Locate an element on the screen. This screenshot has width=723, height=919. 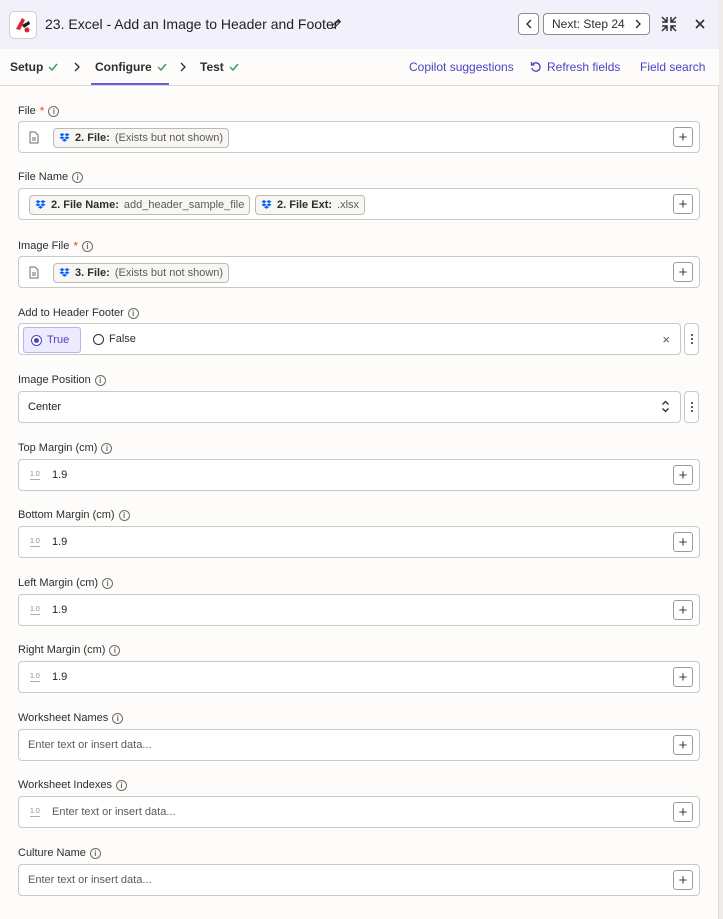
tab-test: Test is located at coordinates (219, 67).